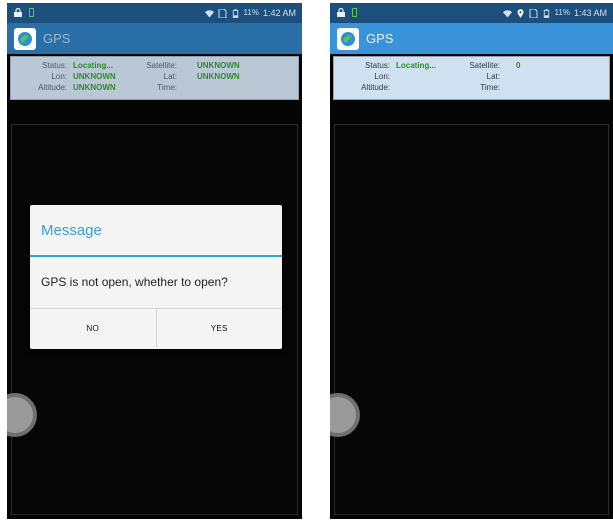  What do you see at coordinates (518, 65) in the screenshot?
I see `satellite-value: 0` at bounding box center [518, 65].